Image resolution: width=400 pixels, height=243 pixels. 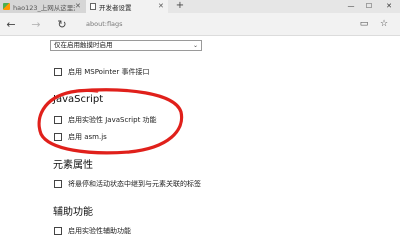 What do you see at coordinates (109, 72) in the screenshot?
I see `mspointer-label: 启用 MSPointer 事件接口` at bounding box center [109, 72].